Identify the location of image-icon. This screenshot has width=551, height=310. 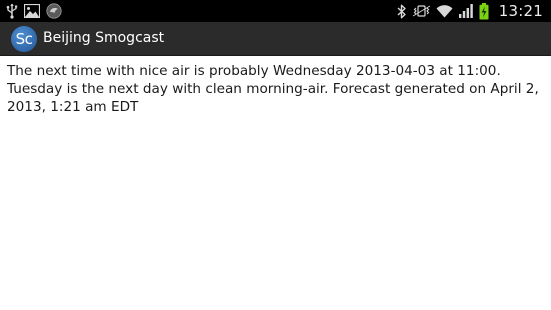
(32, 11).